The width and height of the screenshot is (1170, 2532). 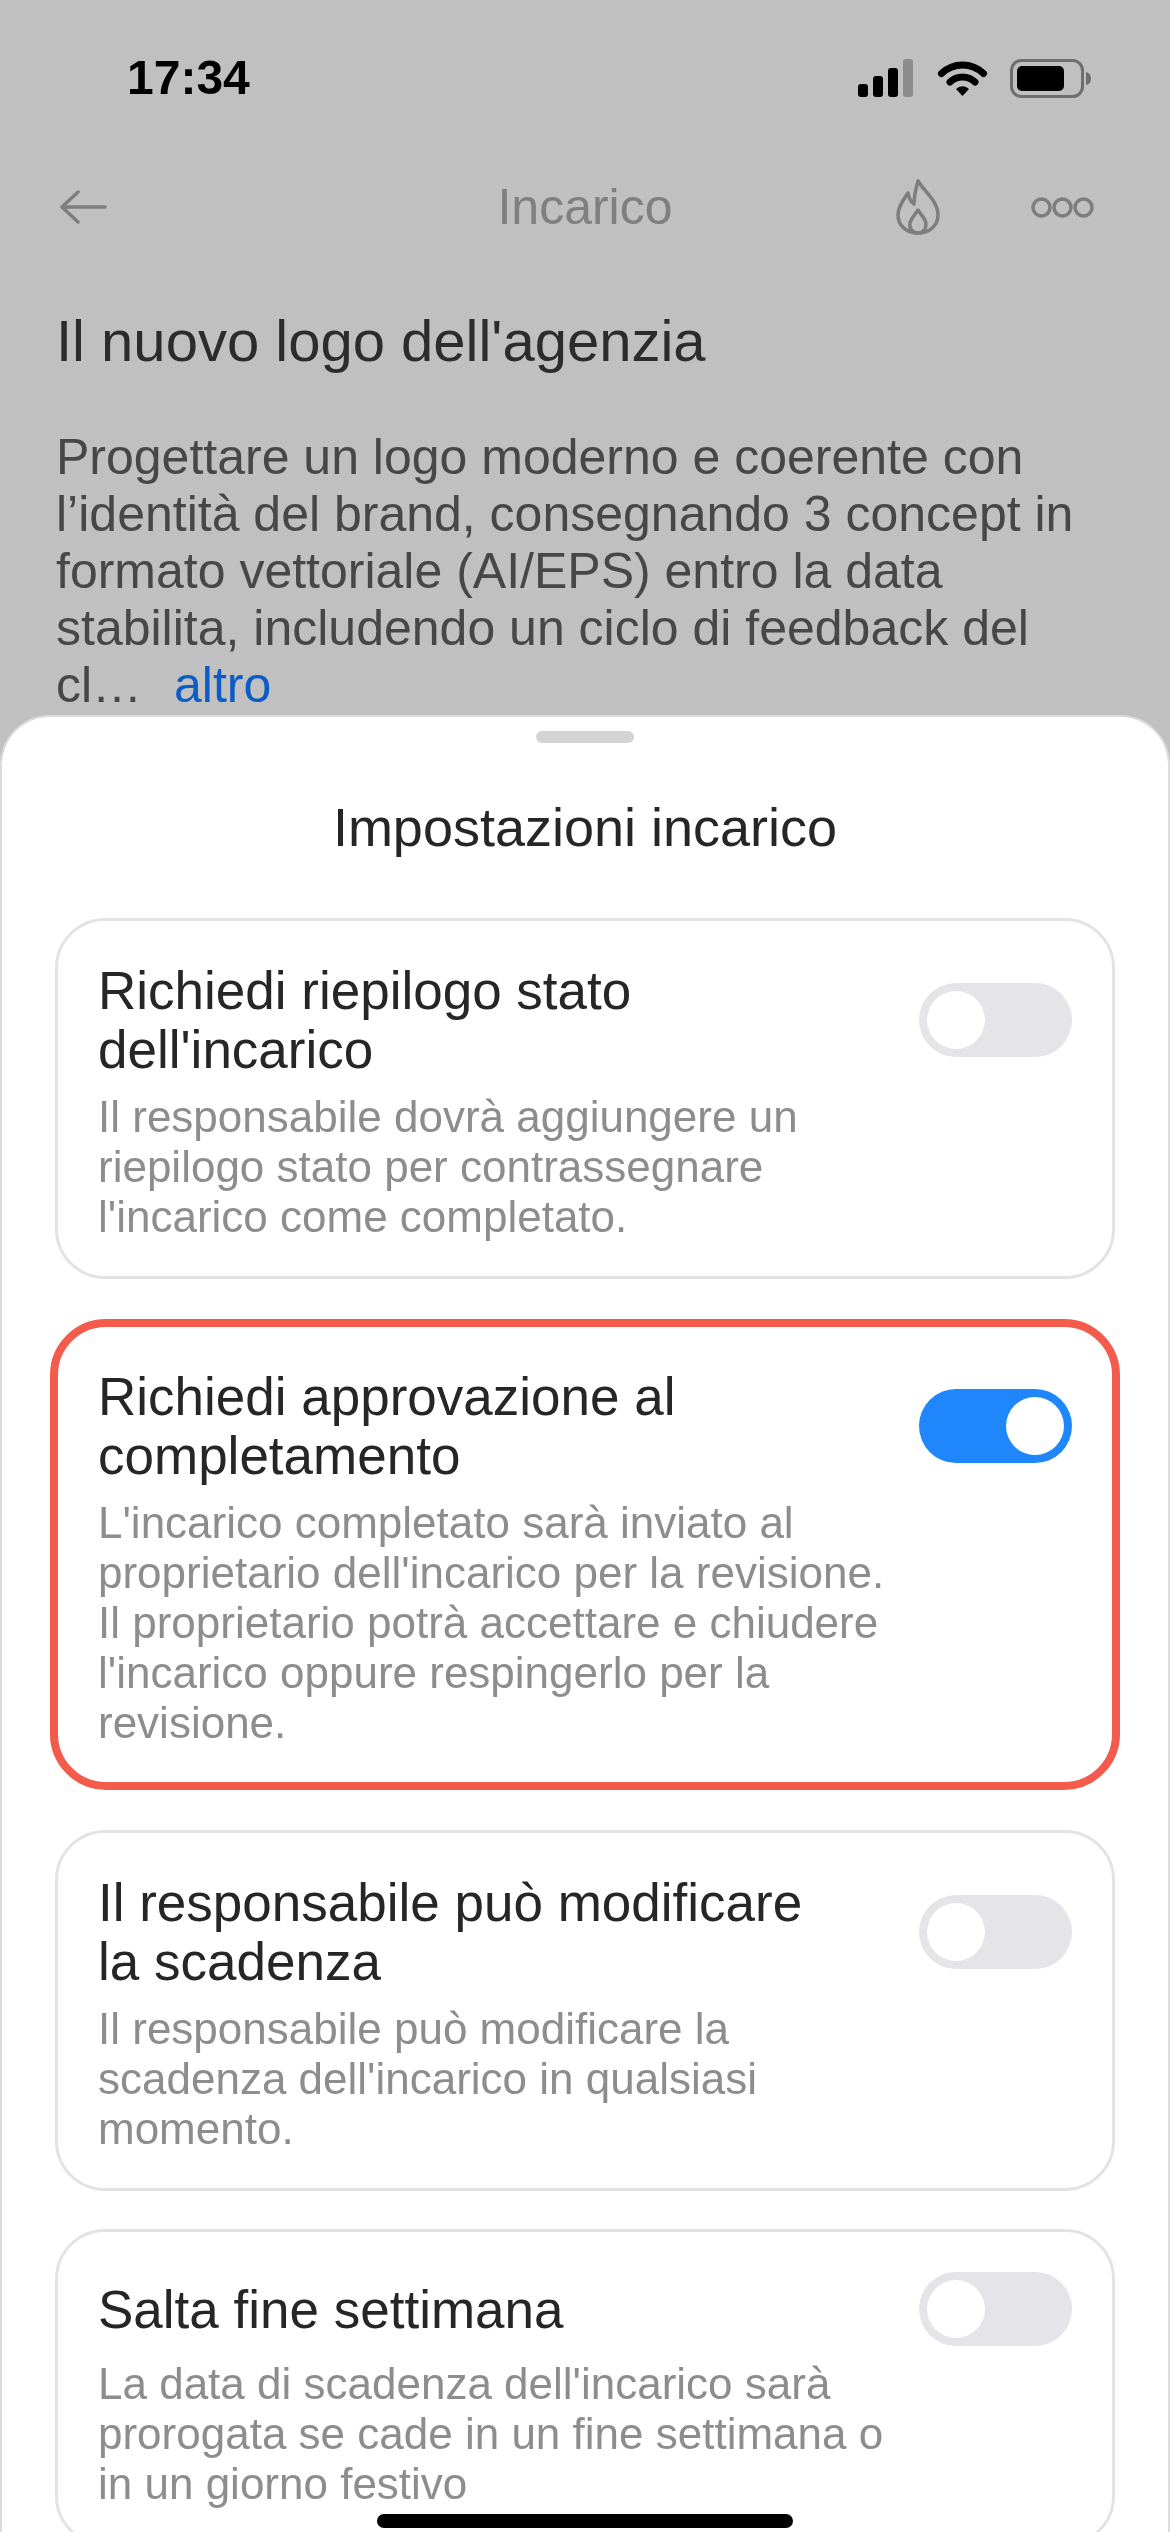 I want to click on setting-title: Richiedi riepilogo stato dell'incarico, so click(x=365, y=1020).